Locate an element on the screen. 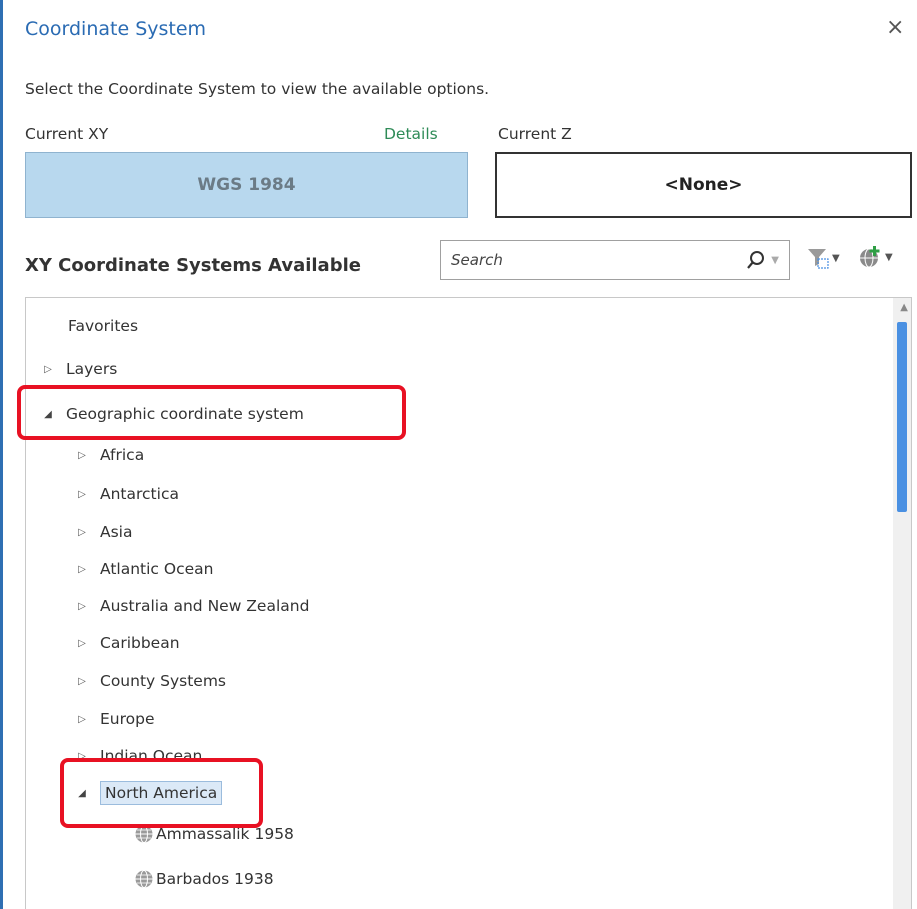 Image resolution: width=917 pixels, height=909 pixels. tree-leaf-ammassalik-1958: Ammassalik 1958 is located at coordinates (214, 834).